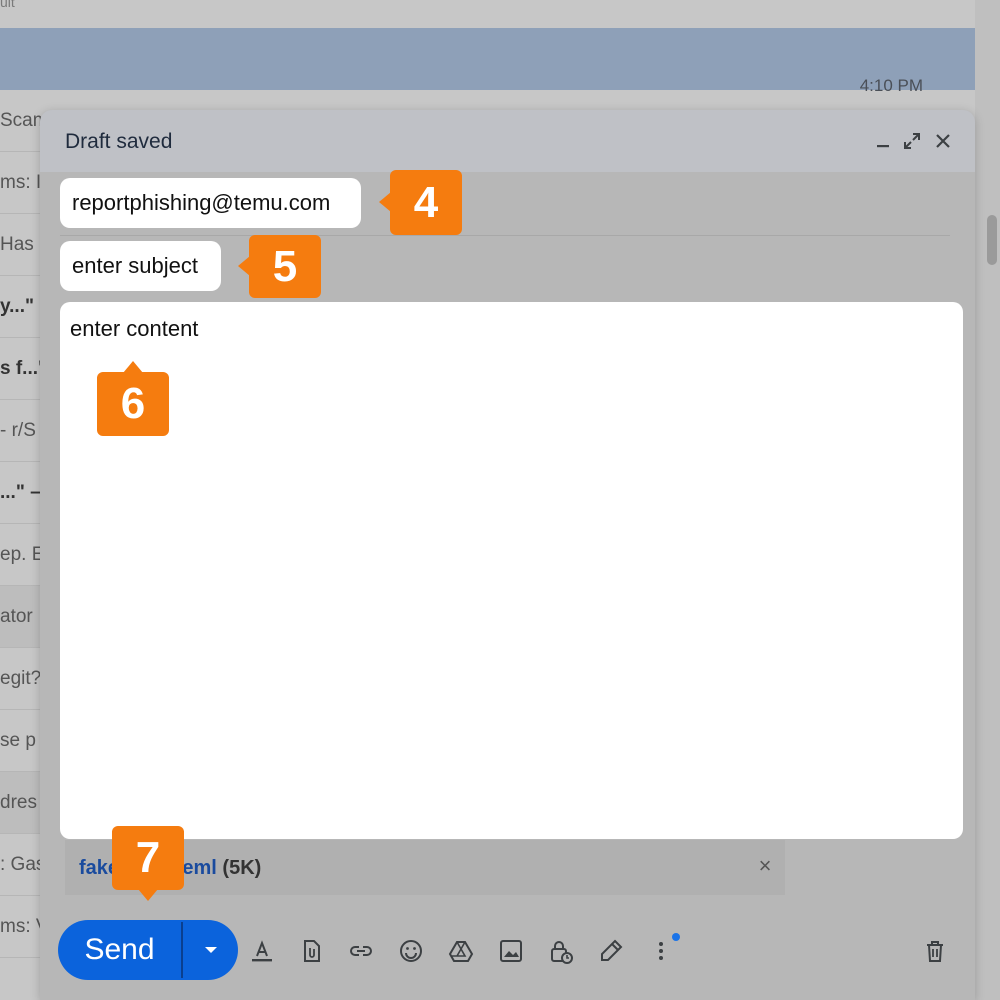 The width and height of the screenshot is (1000, 1000). I want to click on callout-5: 5, so click(279, 266).